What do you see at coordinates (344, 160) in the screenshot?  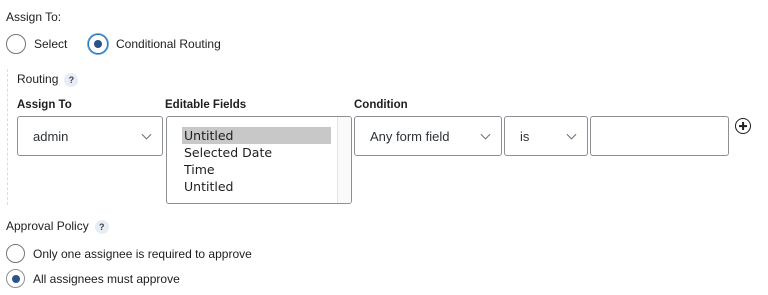 I see `listbox-scrollbar` at bounding box center [344, 160].